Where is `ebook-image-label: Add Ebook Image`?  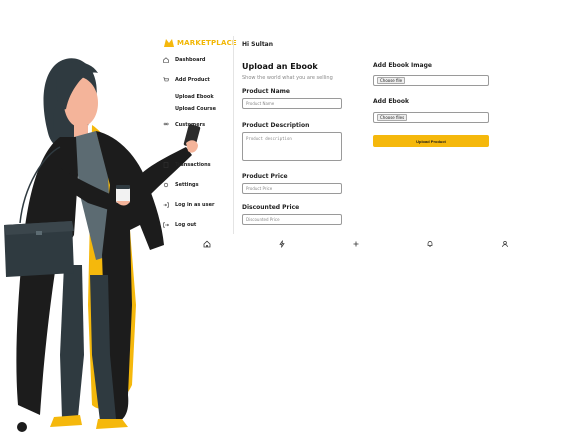
ebook-image-label: Add Ebook Image is located at coordinates (402, 65).